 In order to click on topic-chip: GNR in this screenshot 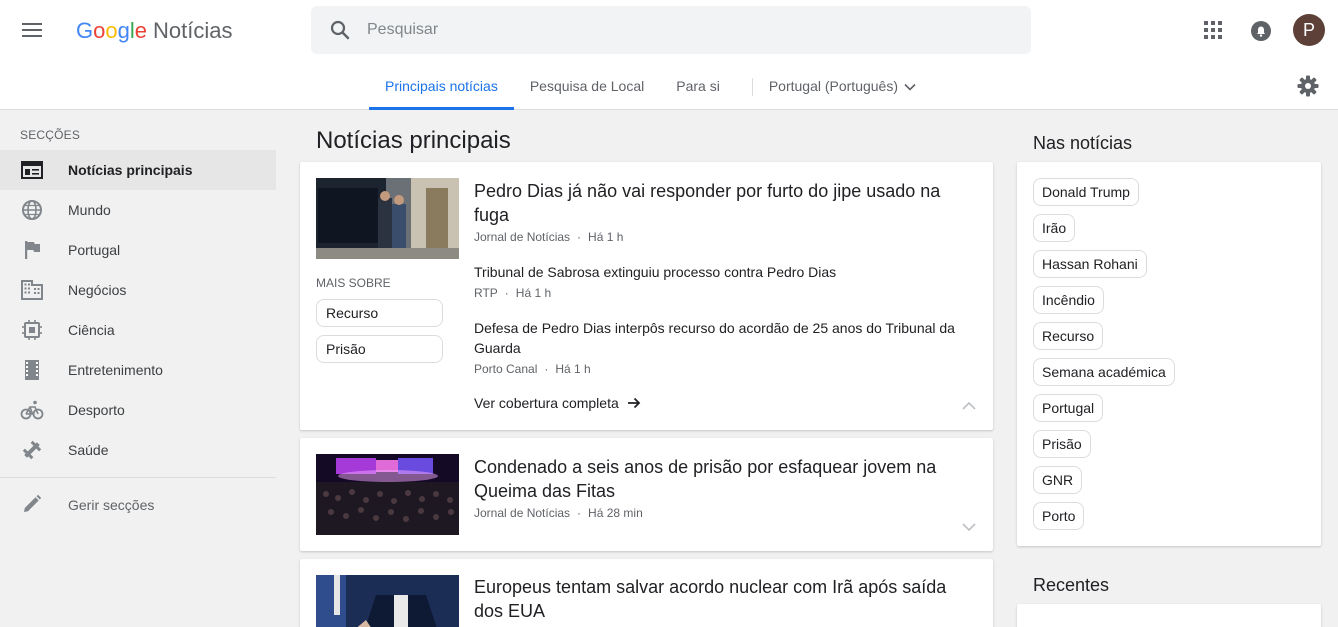, I will do `click(1058, 480)`.